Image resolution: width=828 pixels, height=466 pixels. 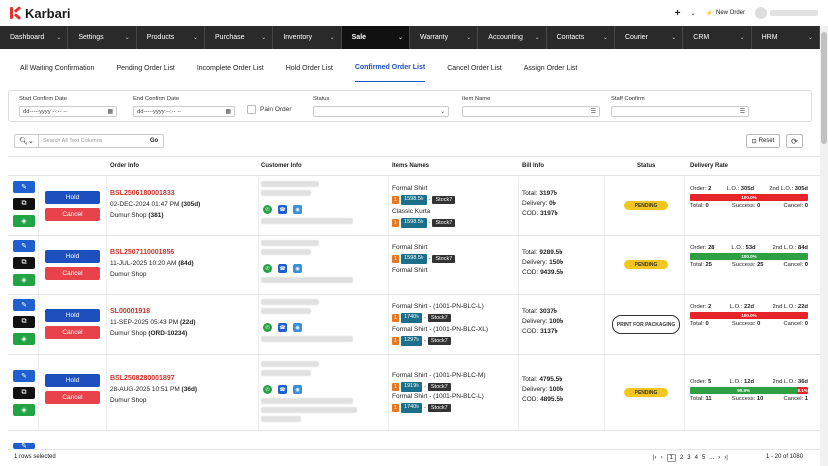 I want to click on tab-cancel-order-list: Cancel Order List, so click(x=474, y=68).